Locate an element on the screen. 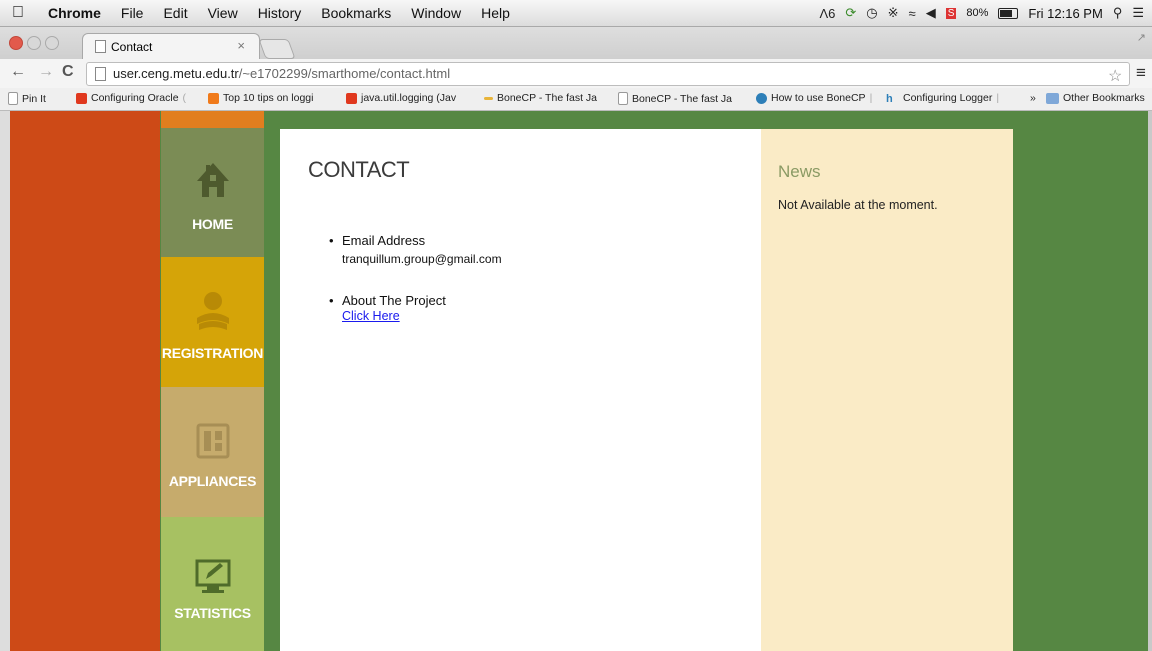  news-text: Not Available at the moment. is located at coordinates (858, 205).